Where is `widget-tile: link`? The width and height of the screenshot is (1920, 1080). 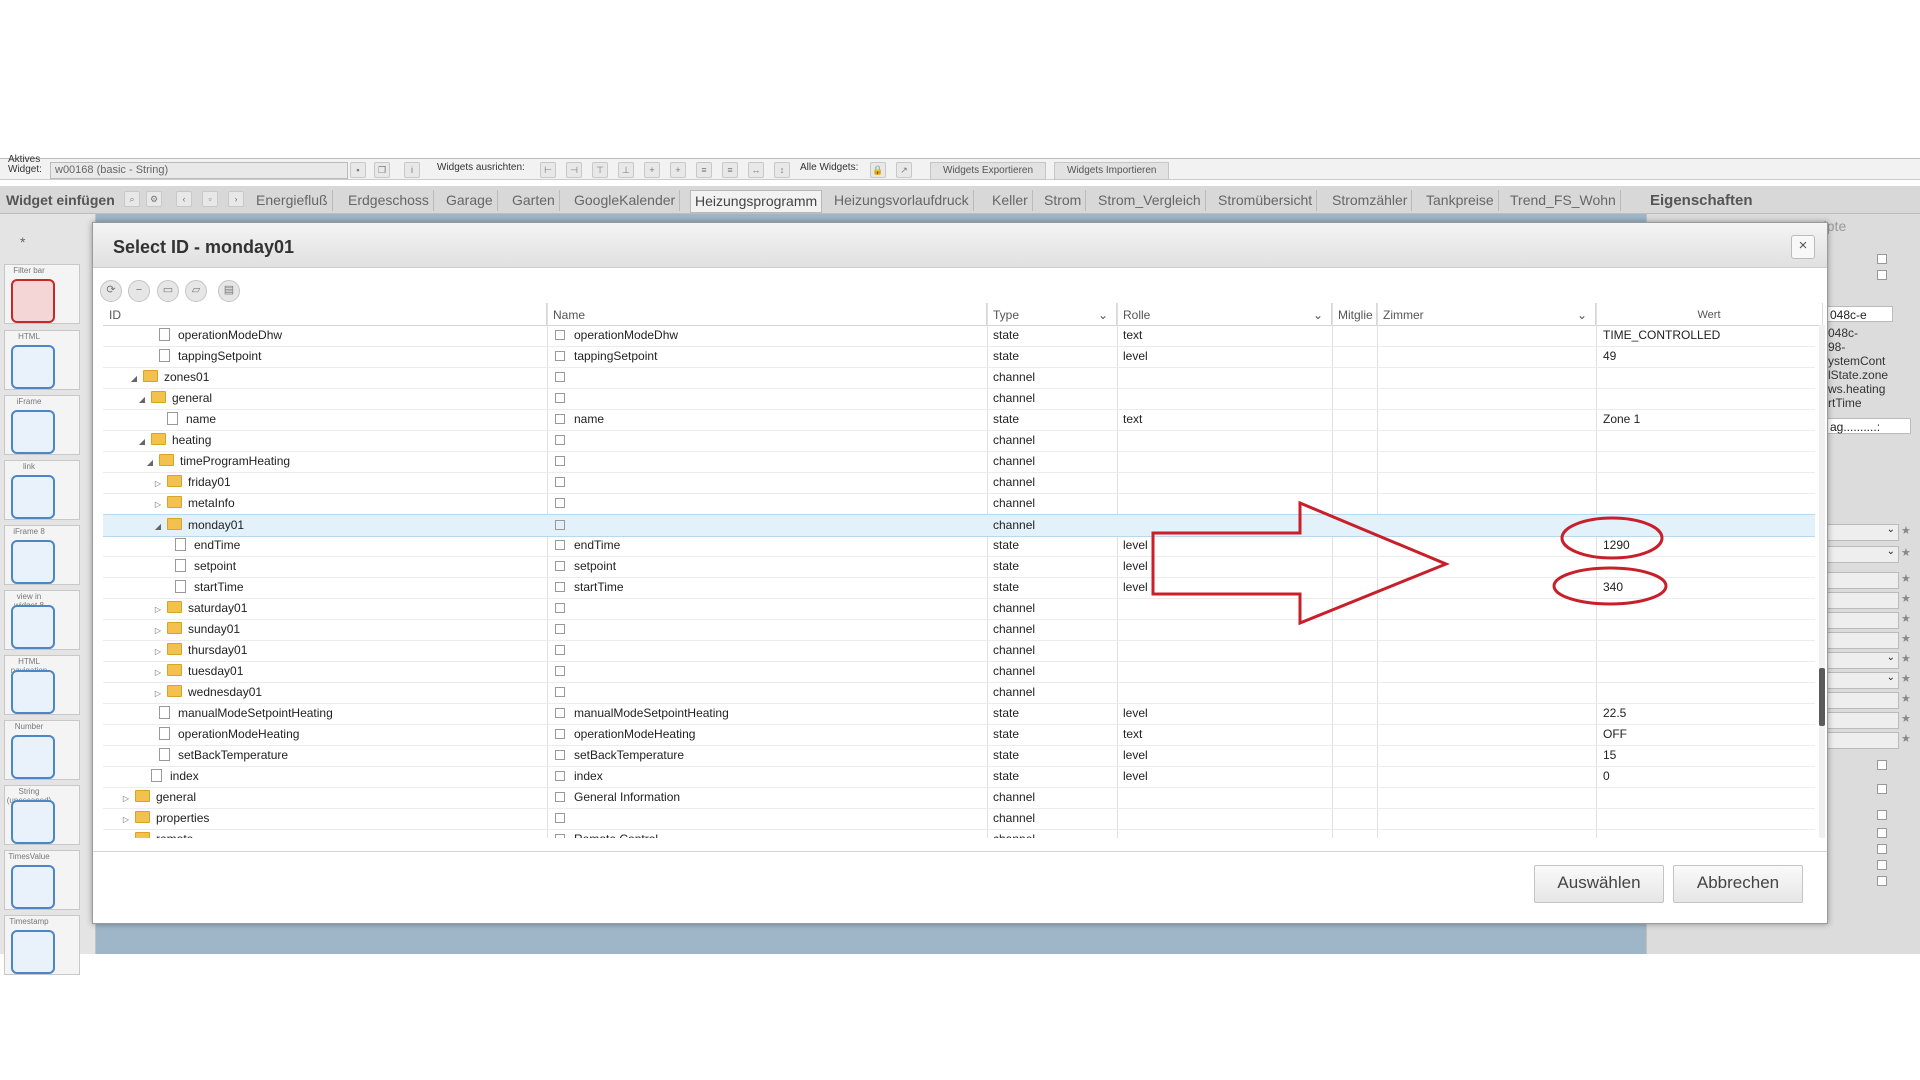
widget-tile: link is located at coordinates (42, 490).